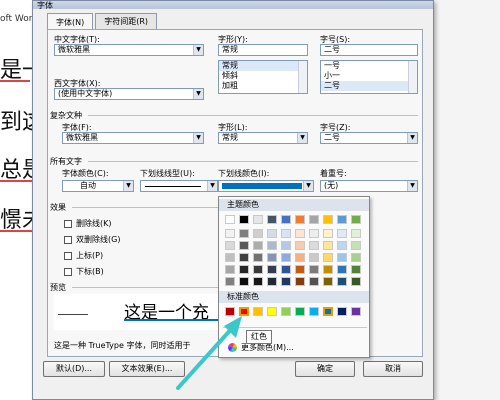  Describe the element at coordinates (266, 186) in the screenshot. I see `underline-color-combo: ▼` at that location.